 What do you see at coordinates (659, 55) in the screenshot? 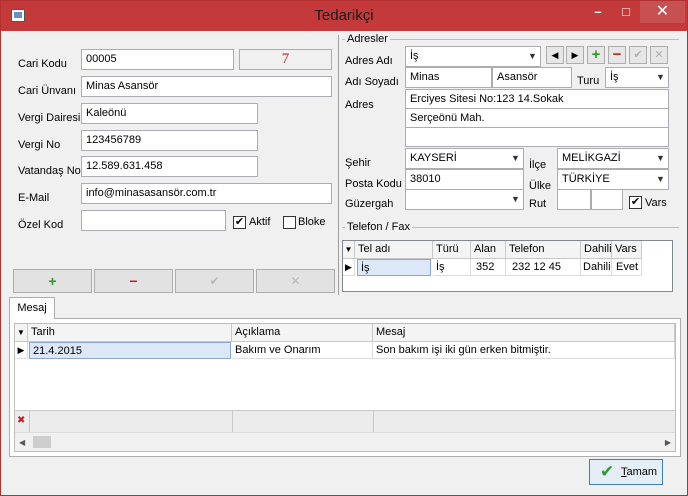
I see `cancel-address-button: ✕` at bounding box center [659, 55].